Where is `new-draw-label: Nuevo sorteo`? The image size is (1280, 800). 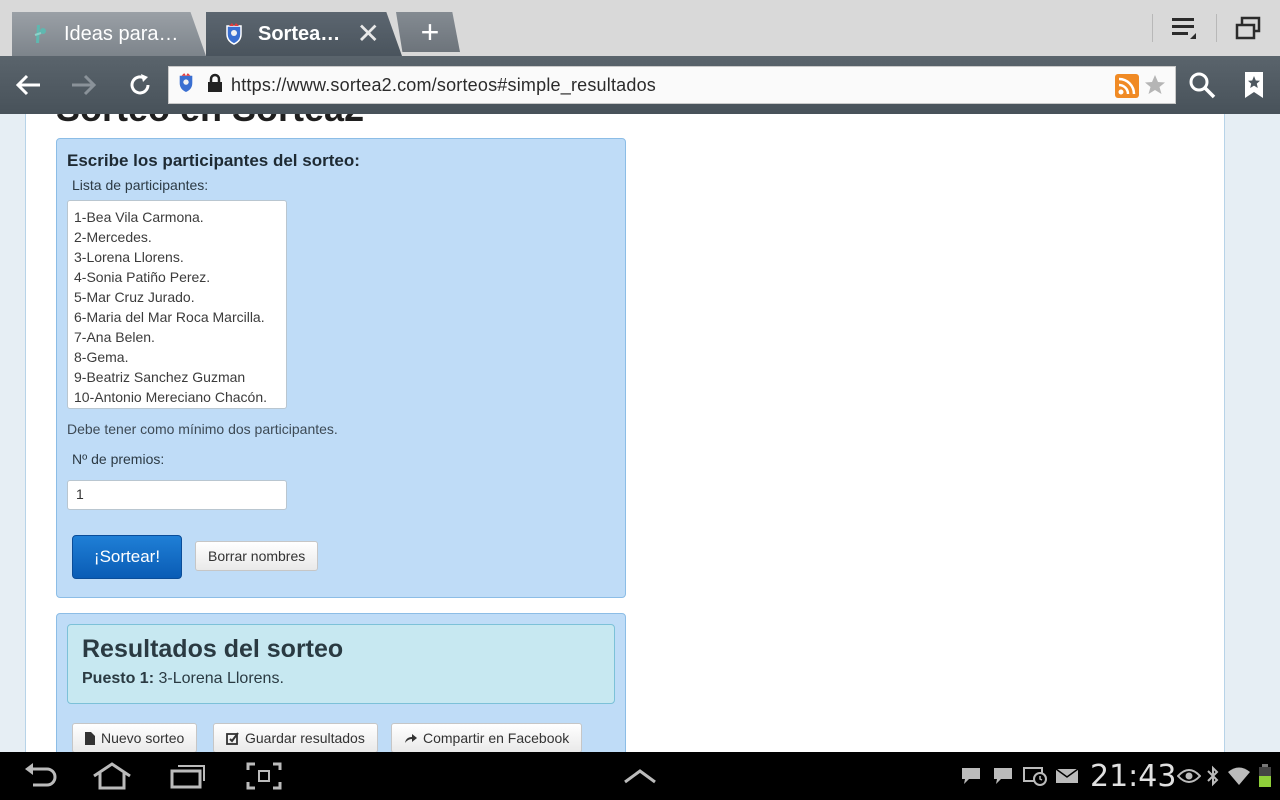 new-draw-label: Nuevo sorteo is located at coordinates (143, 738).